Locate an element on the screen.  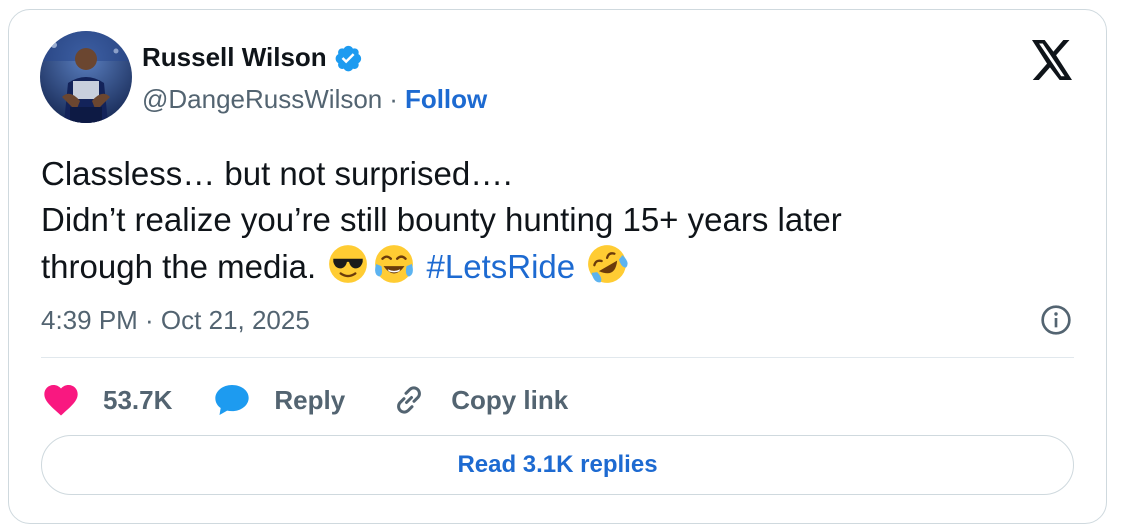
hashtag-link: #LetsRide is located at coordinates (501, 266).